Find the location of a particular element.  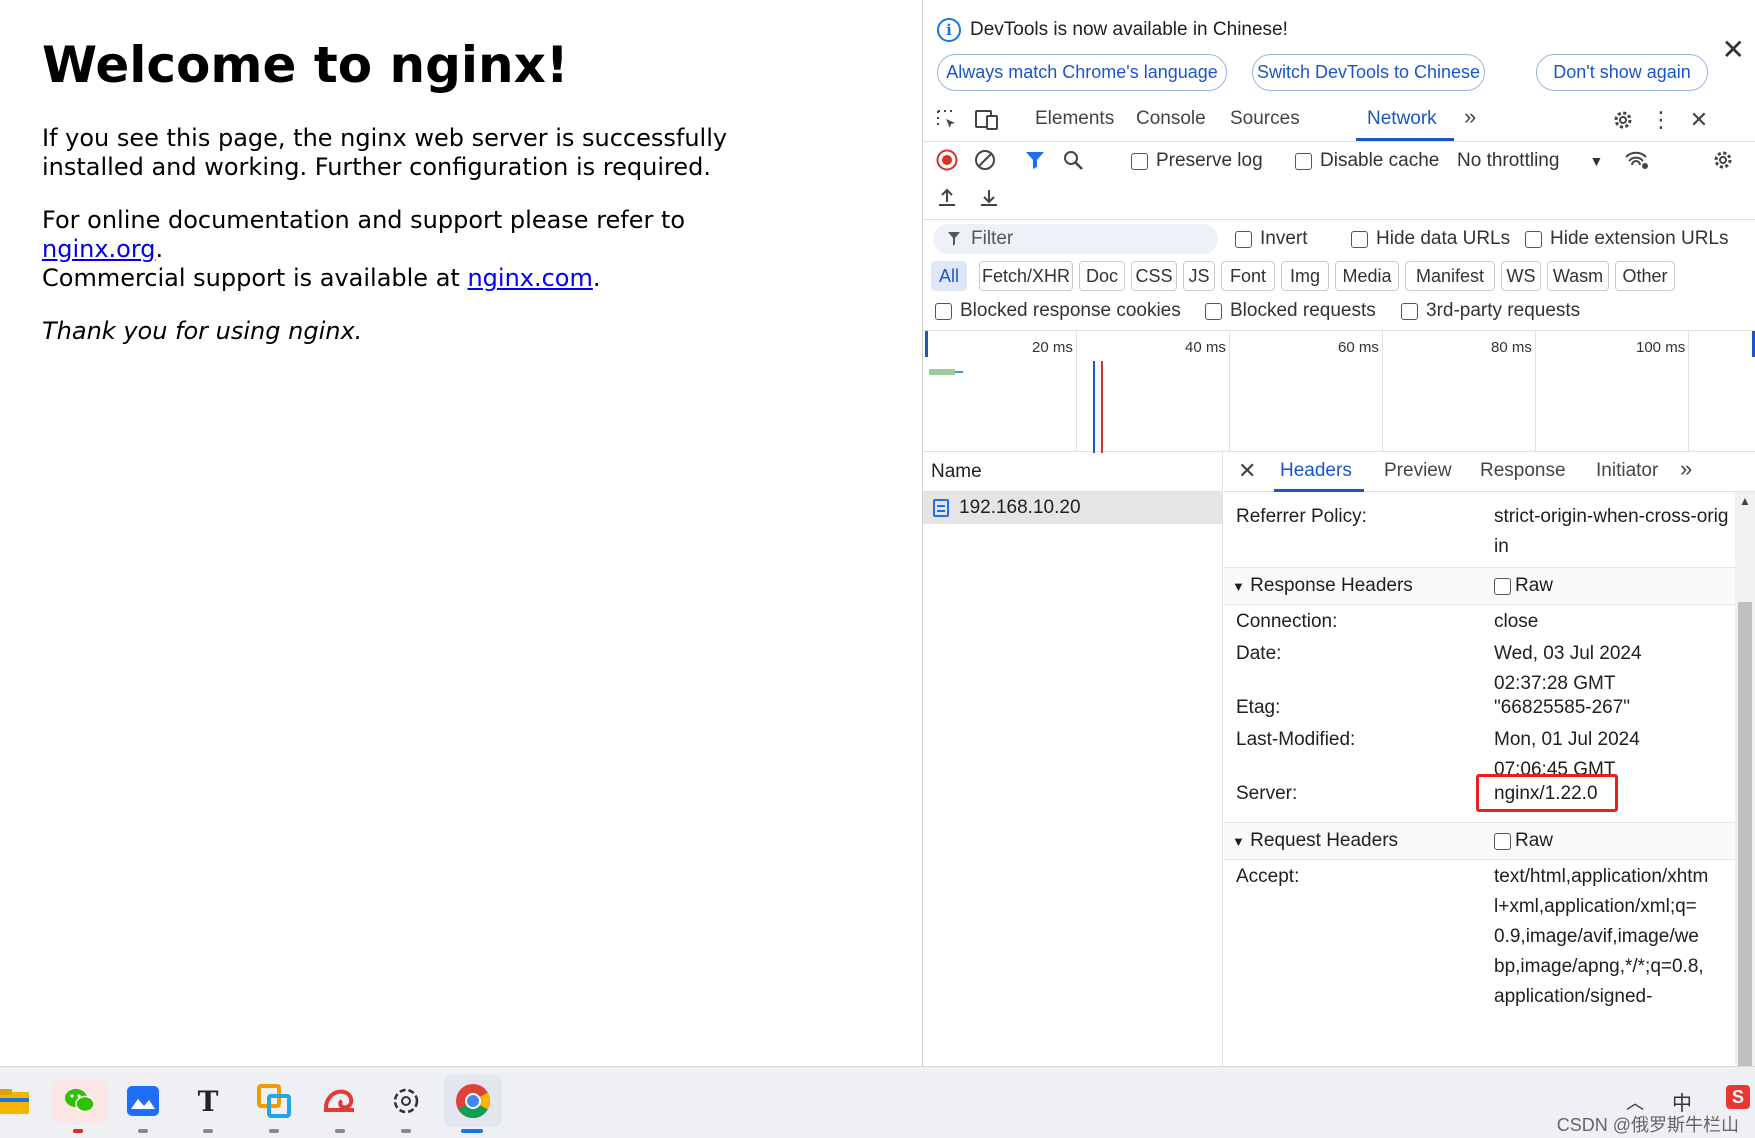

request-row: 192.168.10.20 is located at coordinates (1072, 508).